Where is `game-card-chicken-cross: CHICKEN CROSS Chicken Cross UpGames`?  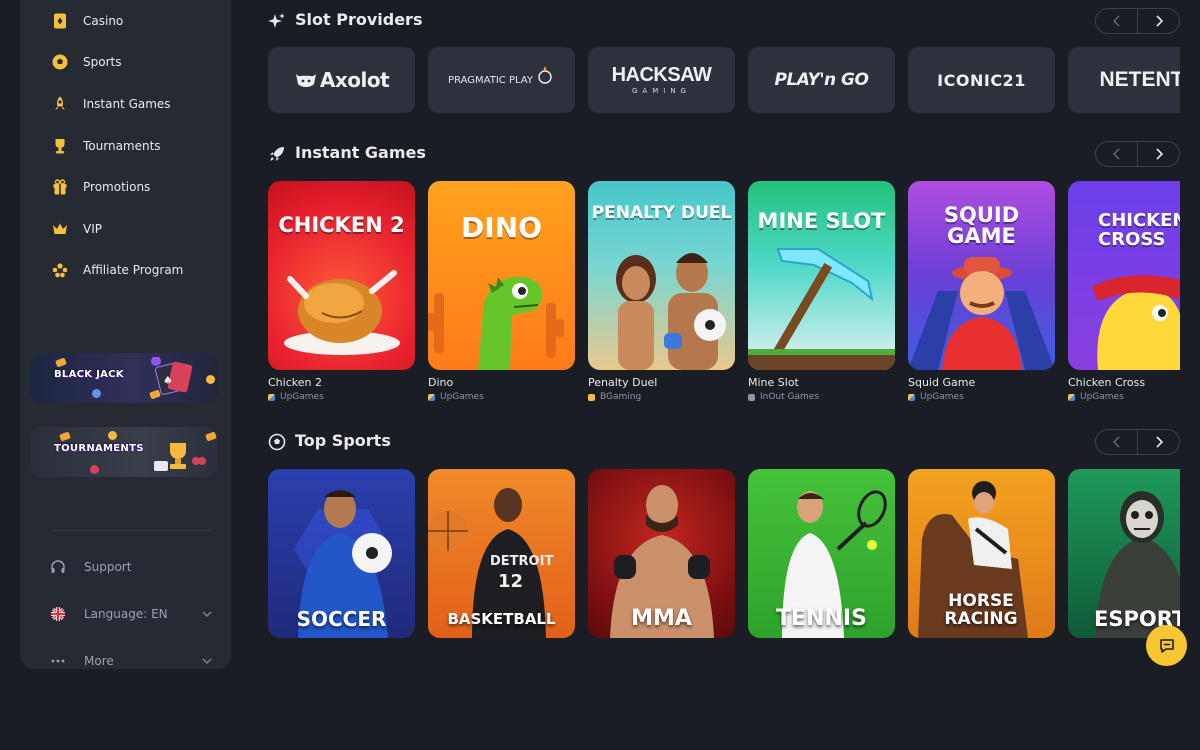 game-card-chicken-cross: CHICKEN CROSS Chicken Cross UpGames is located at coordinates (1124, 291).